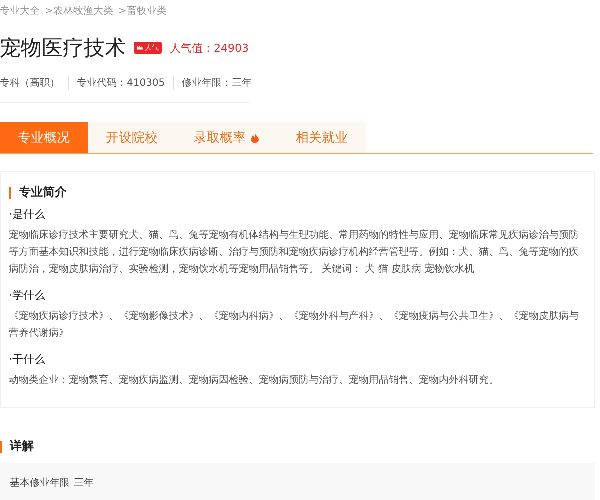  Describe the element at coordinates (227, 137) in the screenshot. I see `tab: 录取概率` at that location.